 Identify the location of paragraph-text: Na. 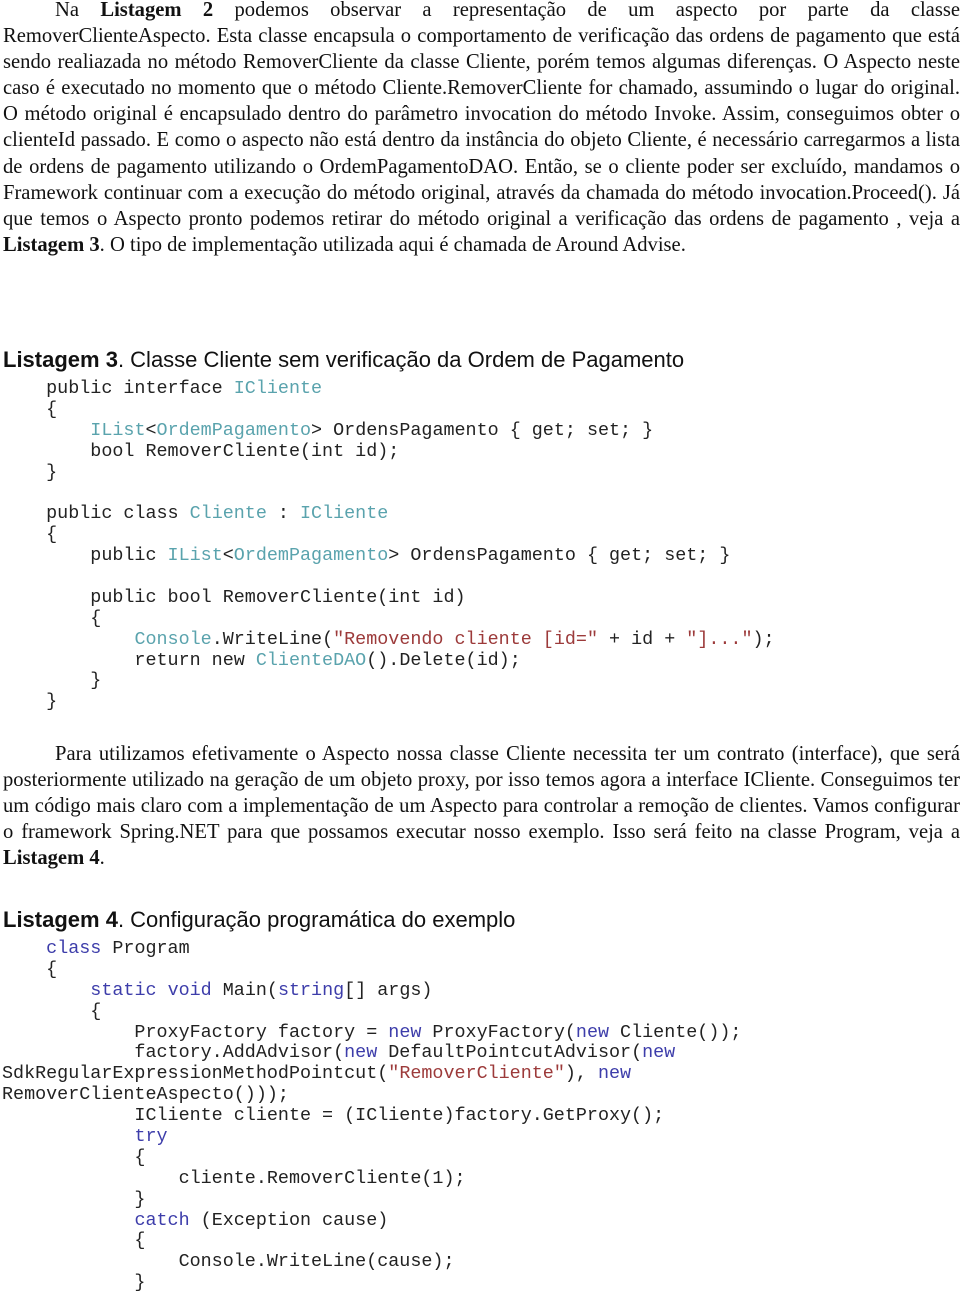
(78, 10).